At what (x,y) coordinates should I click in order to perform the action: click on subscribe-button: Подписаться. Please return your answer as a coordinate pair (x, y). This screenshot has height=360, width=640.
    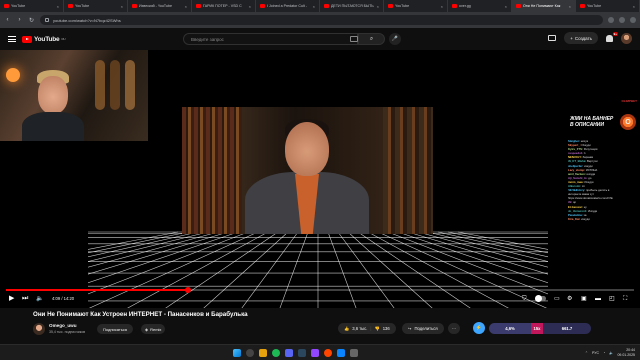
    Looking at the image, I should click on (115, 329).